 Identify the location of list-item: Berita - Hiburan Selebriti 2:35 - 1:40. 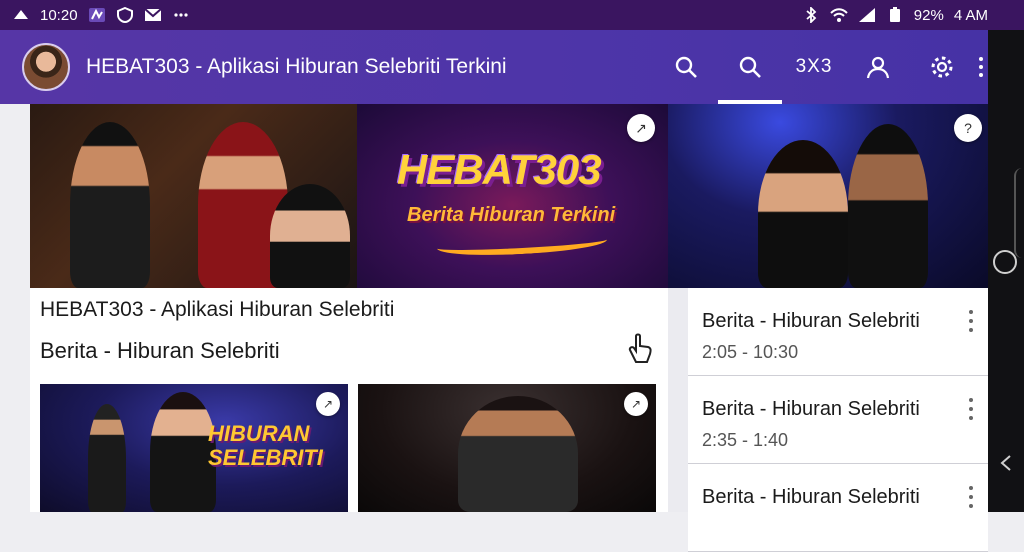
(838, 420).